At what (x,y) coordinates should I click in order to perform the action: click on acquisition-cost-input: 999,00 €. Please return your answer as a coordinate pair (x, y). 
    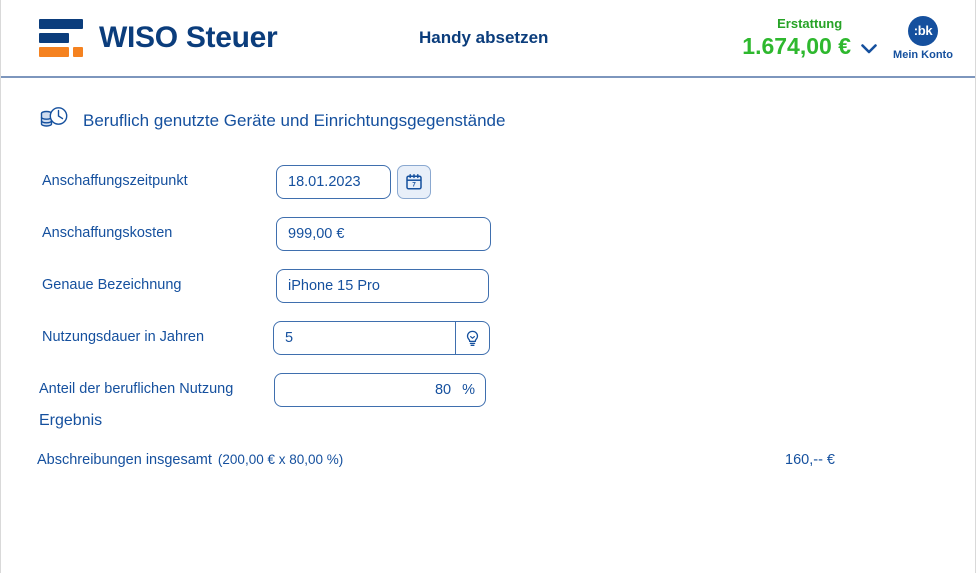
    Looking at the image, I should click on (383, 234).